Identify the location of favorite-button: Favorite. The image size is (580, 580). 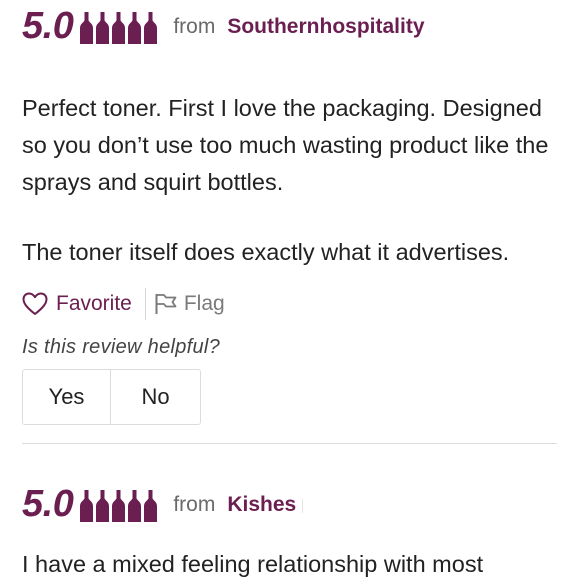
(77, 304).